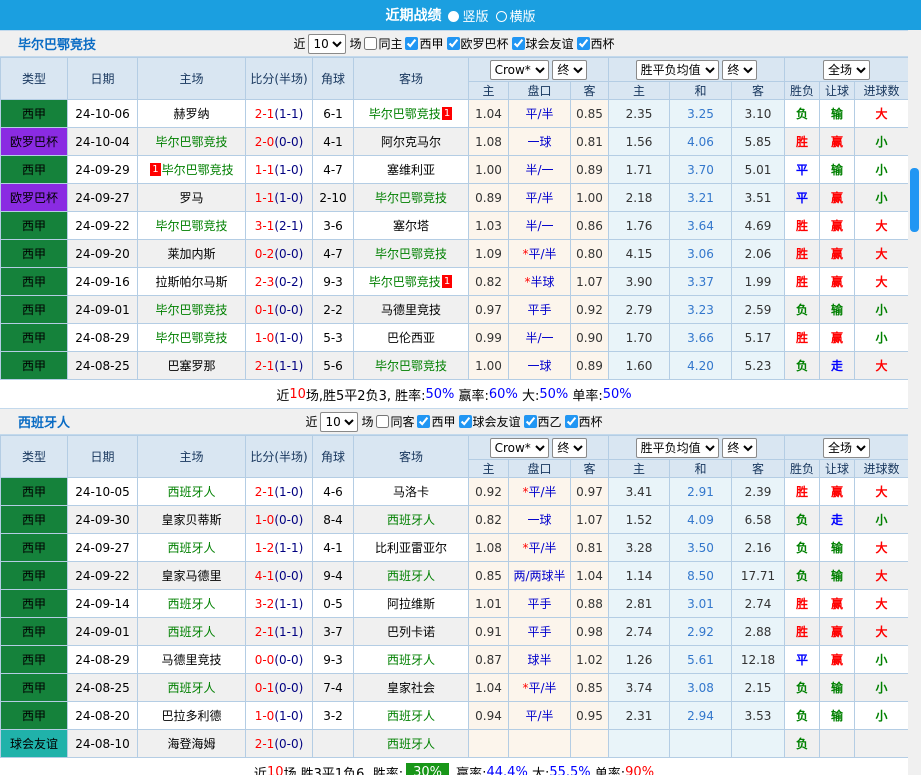 The image size is (921, 775). What do you see at coordinates (914, 200) in the screenshot?
I see `scrollbar-thumb` at bounding box center [914, 200].